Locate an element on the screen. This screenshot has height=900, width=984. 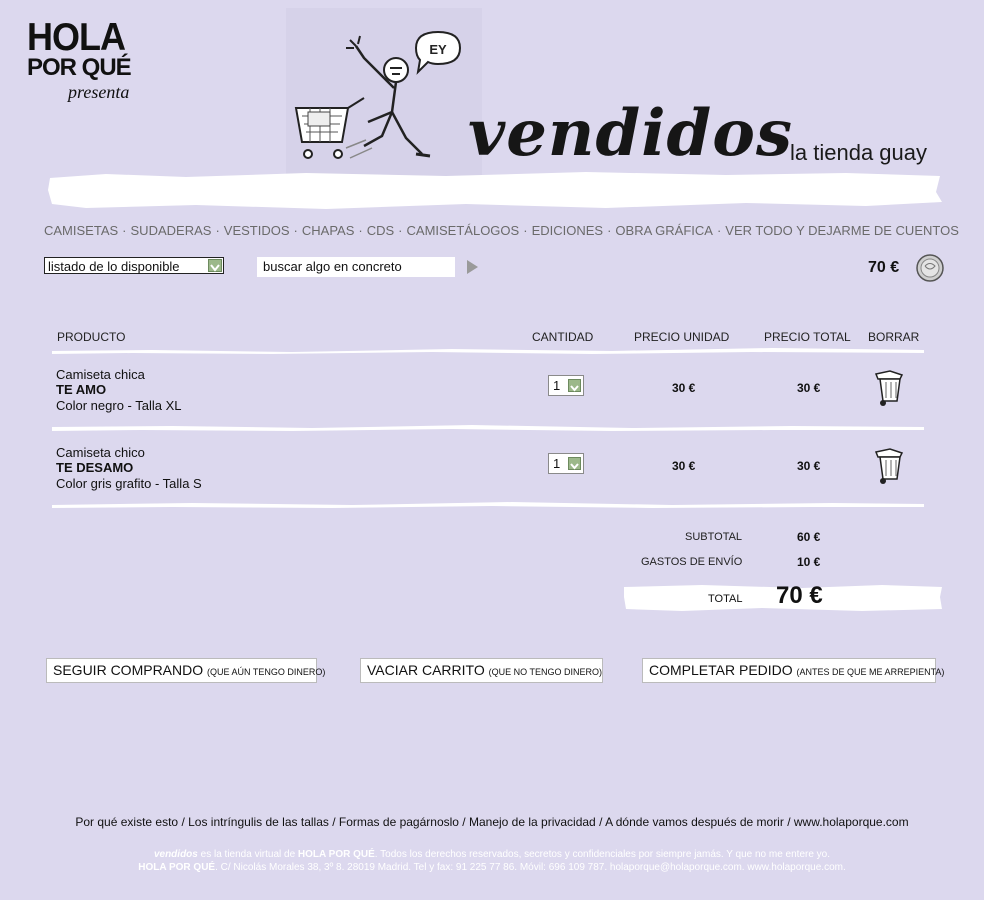
product-variant: Color negro - Talla XL is located at coordinates (119, 405).